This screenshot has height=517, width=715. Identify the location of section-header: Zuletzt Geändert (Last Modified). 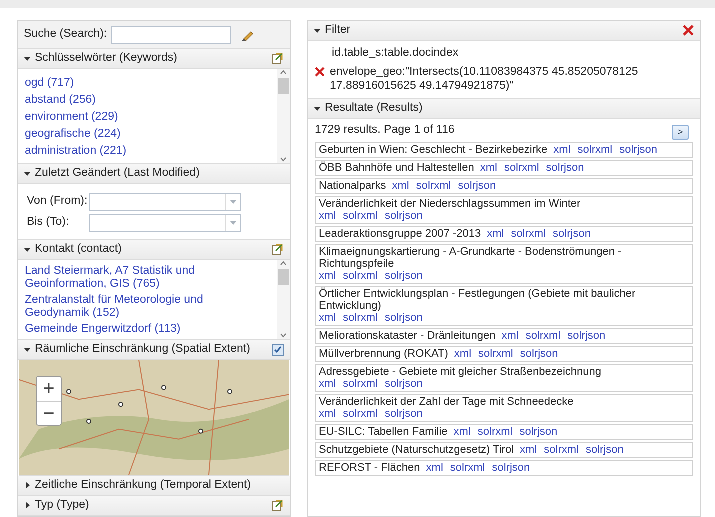
(154, 174).